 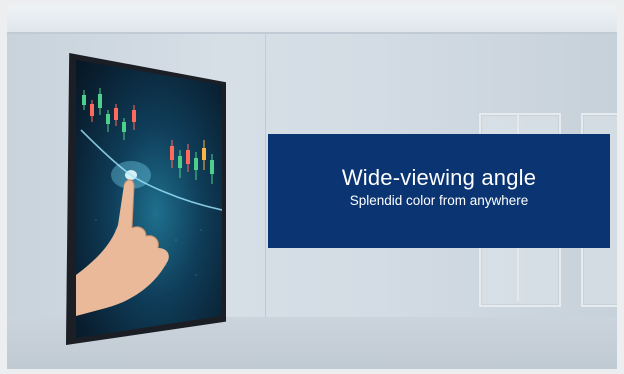 What do you see at coordinates (312, 33) in the screenshot?
I see `ceiling-edge` at bounding box center [312, 33].